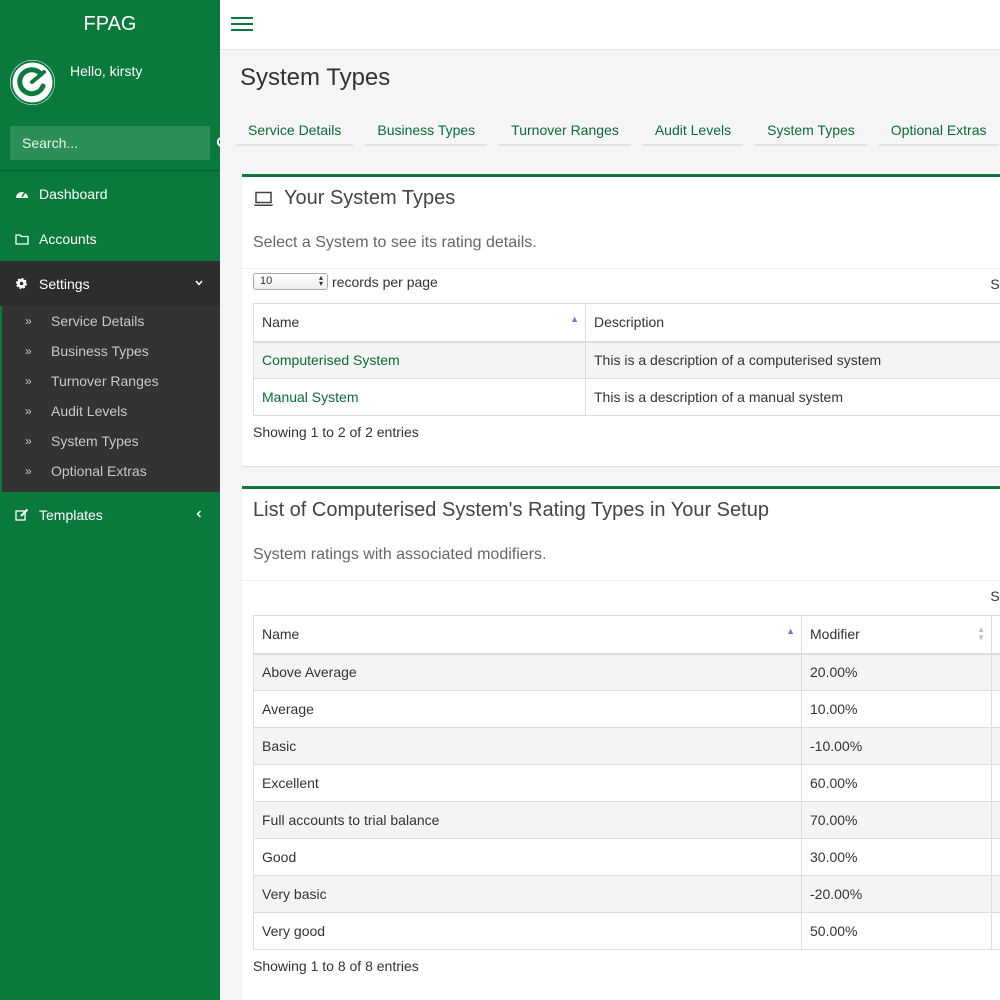  What do you see at coordinates (896, 635) in the screenshot?
I see `column-header-modifier: Modifier ▲ ▼` at bounding box center [896, 635].